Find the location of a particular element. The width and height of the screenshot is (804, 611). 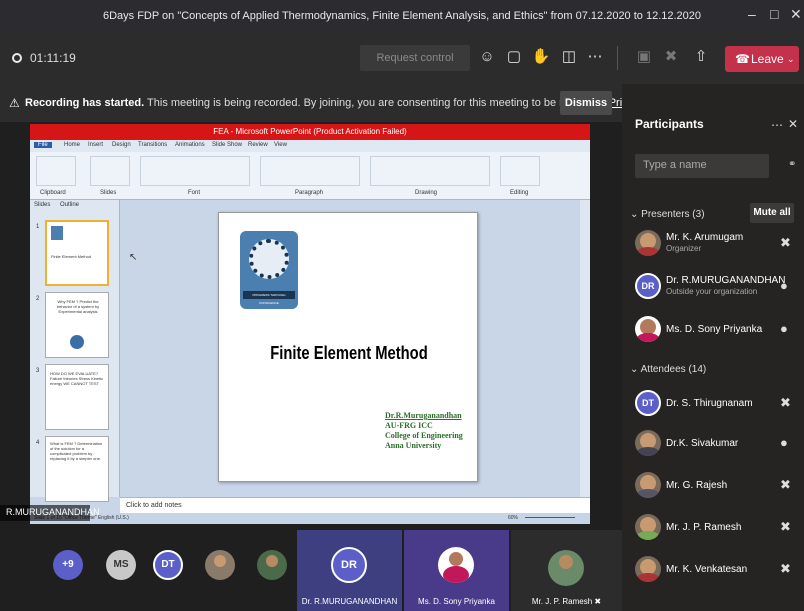

leave-button: ☎ Leave ⌄ is located at coordinates (762, 59).